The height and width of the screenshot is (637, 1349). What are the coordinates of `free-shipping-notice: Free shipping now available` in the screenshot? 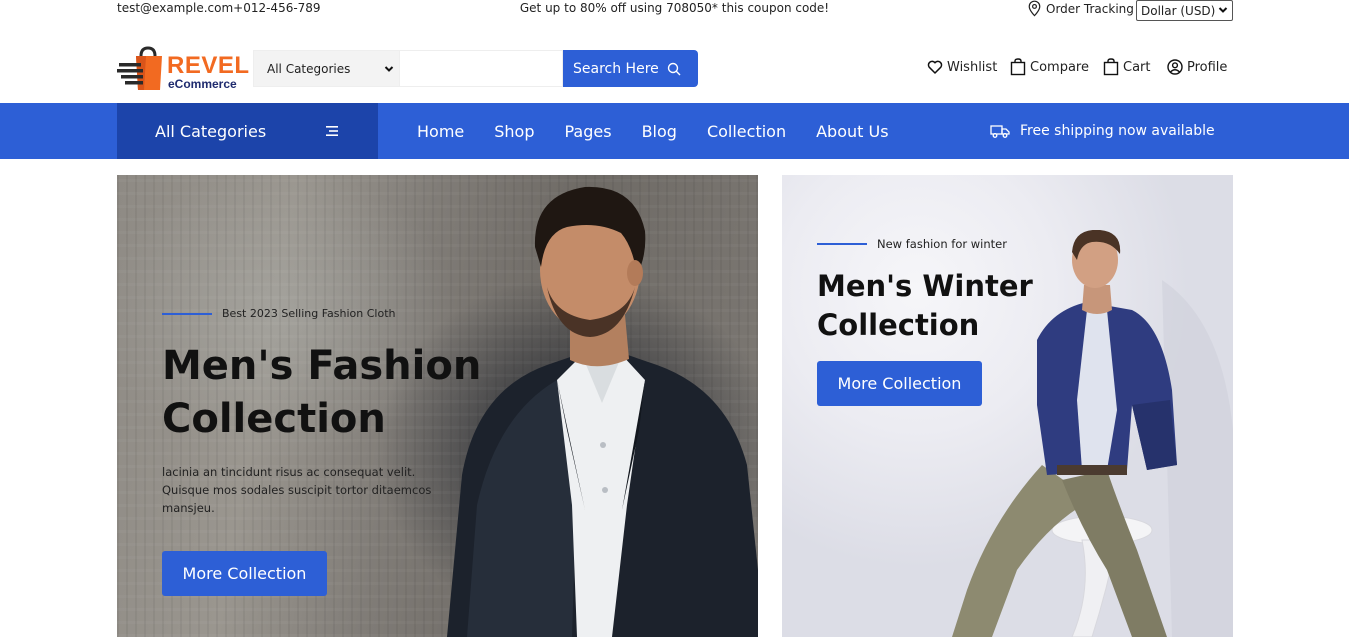 It's located at (1102, 131).